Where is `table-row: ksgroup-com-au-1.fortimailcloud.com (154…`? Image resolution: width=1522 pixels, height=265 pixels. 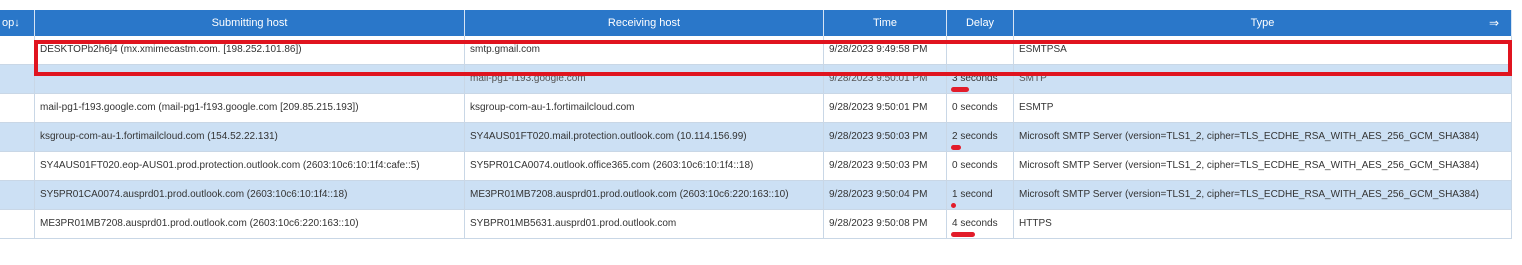 table-row: ksgroup-com-au-1.fortimailcloud.com (154… is located at coordinates (756, 137).